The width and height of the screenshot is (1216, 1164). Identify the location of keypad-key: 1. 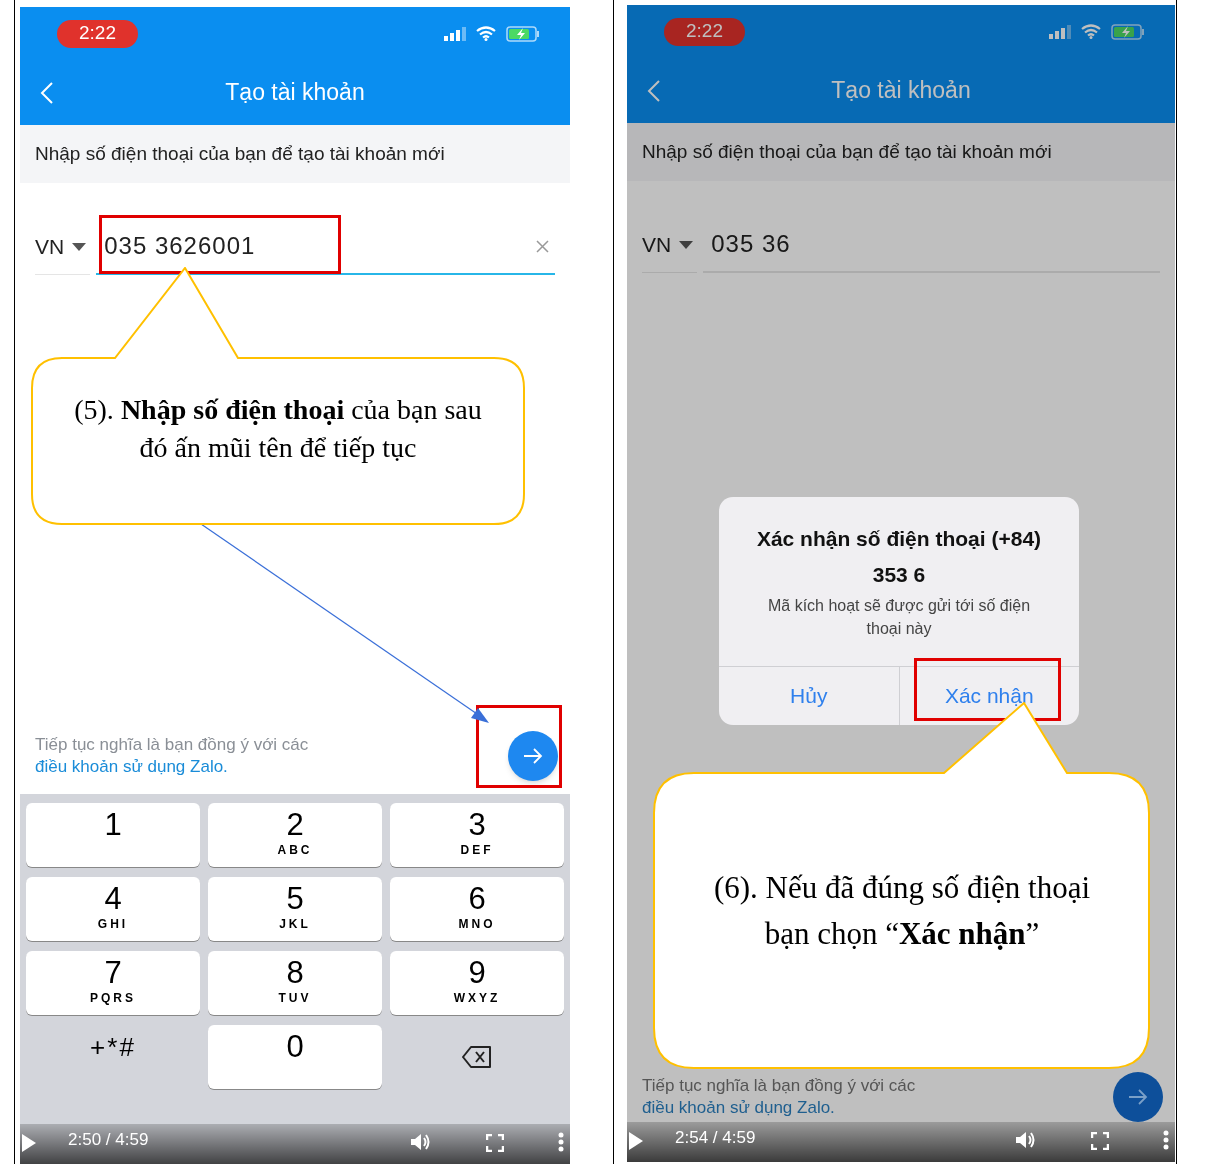
(113, 835).